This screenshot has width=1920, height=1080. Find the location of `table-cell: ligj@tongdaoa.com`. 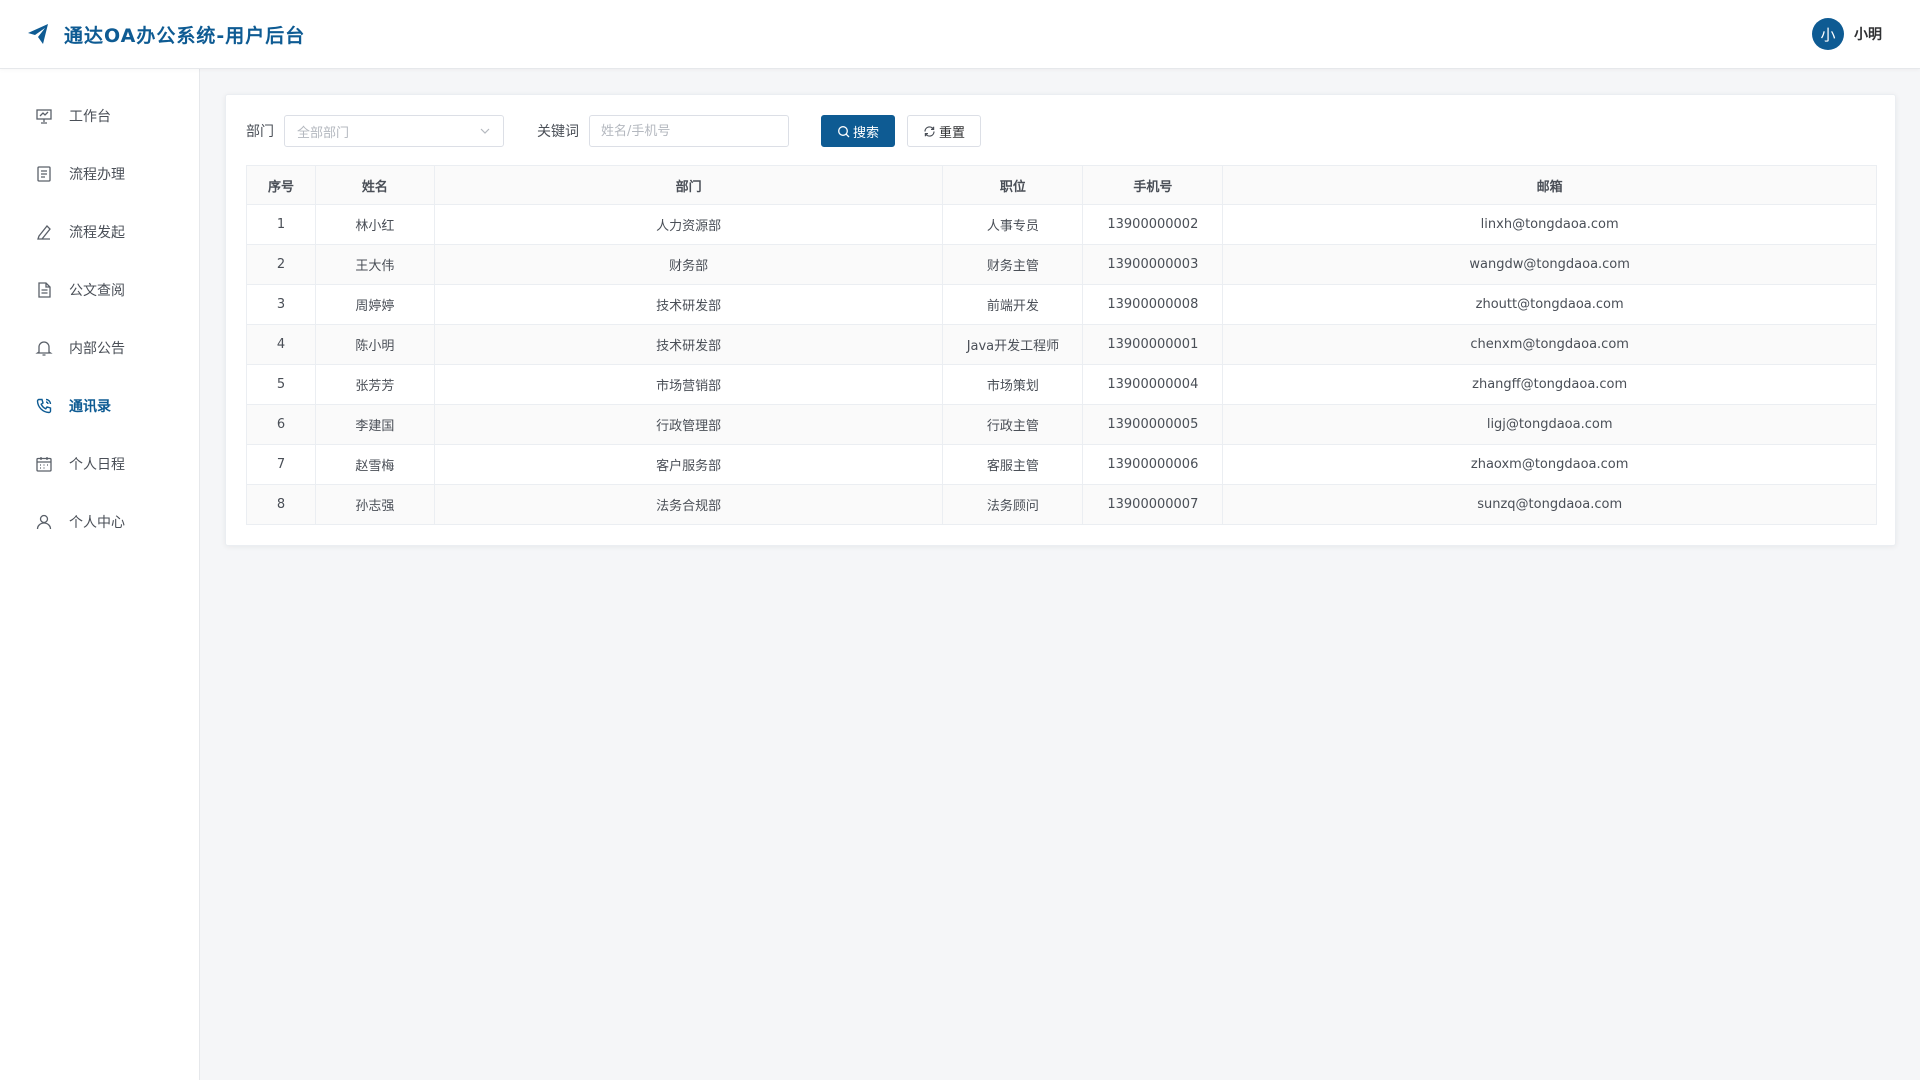

table-cell: ligj@tongdaoa.com is located at coordinates (1549, 424).